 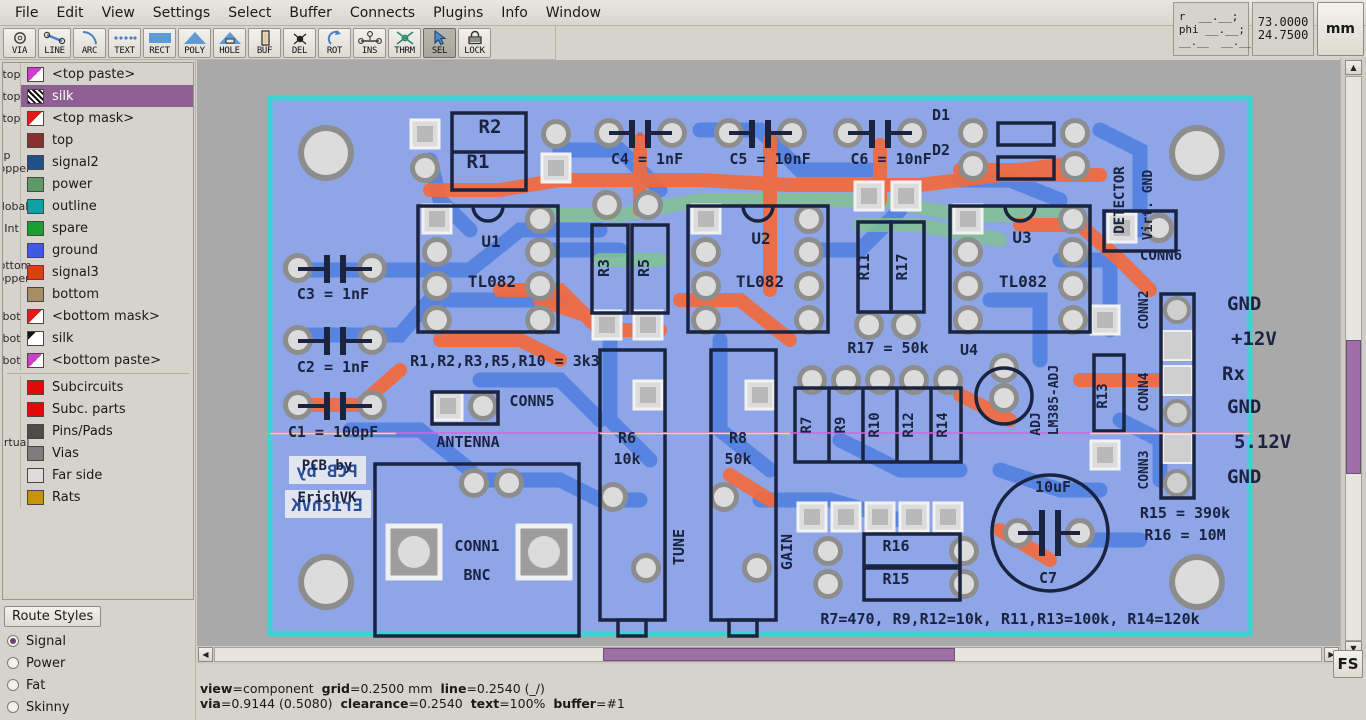 What do you see at coordinates (514, 13) in the screenshot?
I see `menu-info: Info` at bounding box center [514, 13].